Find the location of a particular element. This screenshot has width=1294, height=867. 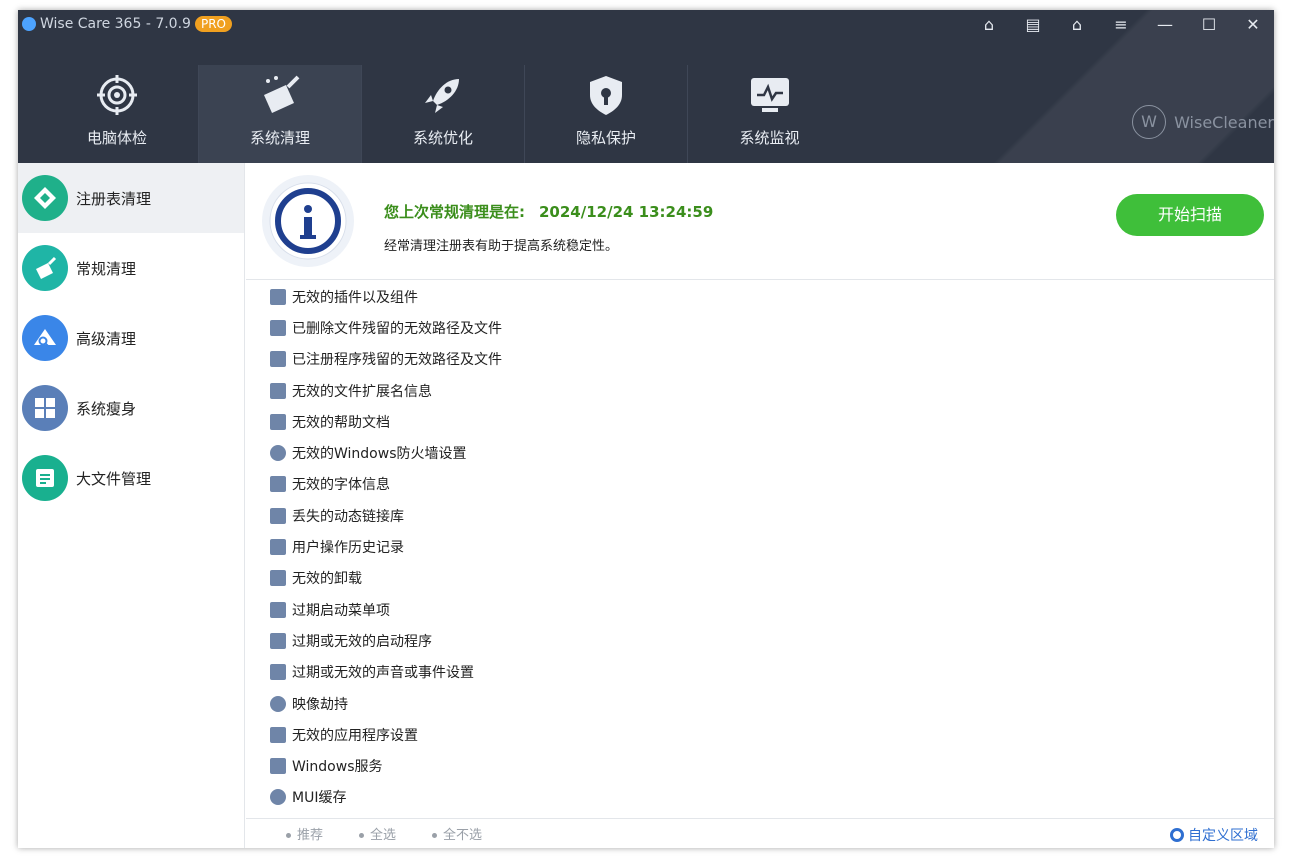

sidebar-item-general: 常规清理 is located at coordinates (131, 268).